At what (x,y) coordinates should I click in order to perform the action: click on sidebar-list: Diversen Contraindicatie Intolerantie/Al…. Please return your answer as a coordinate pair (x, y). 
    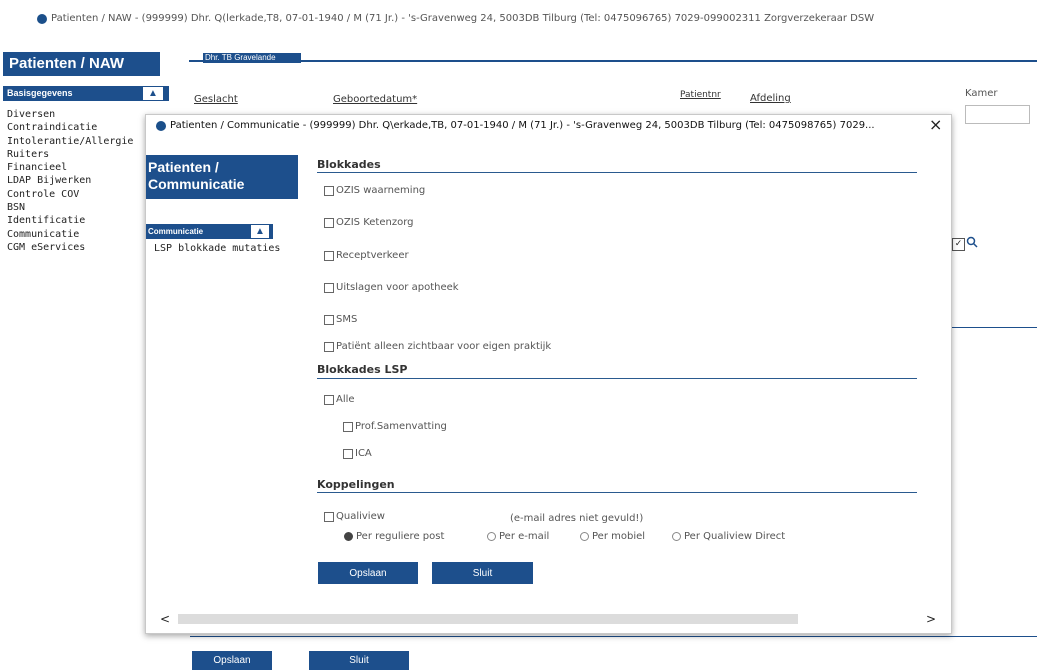
    Looking at the image, I should click on (70, 181).